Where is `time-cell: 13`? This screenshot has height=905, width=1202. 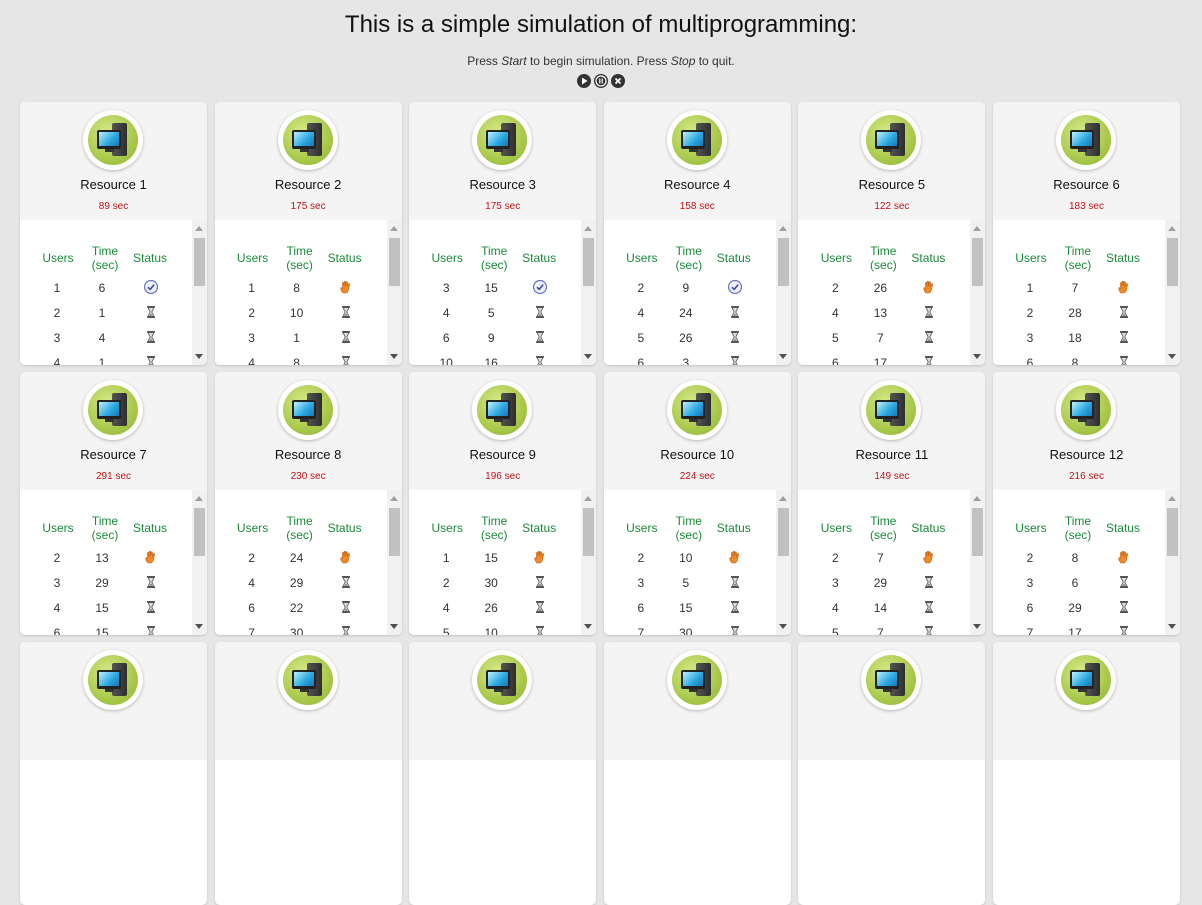 time-cell: 13 is located at coordinates (102, 558).